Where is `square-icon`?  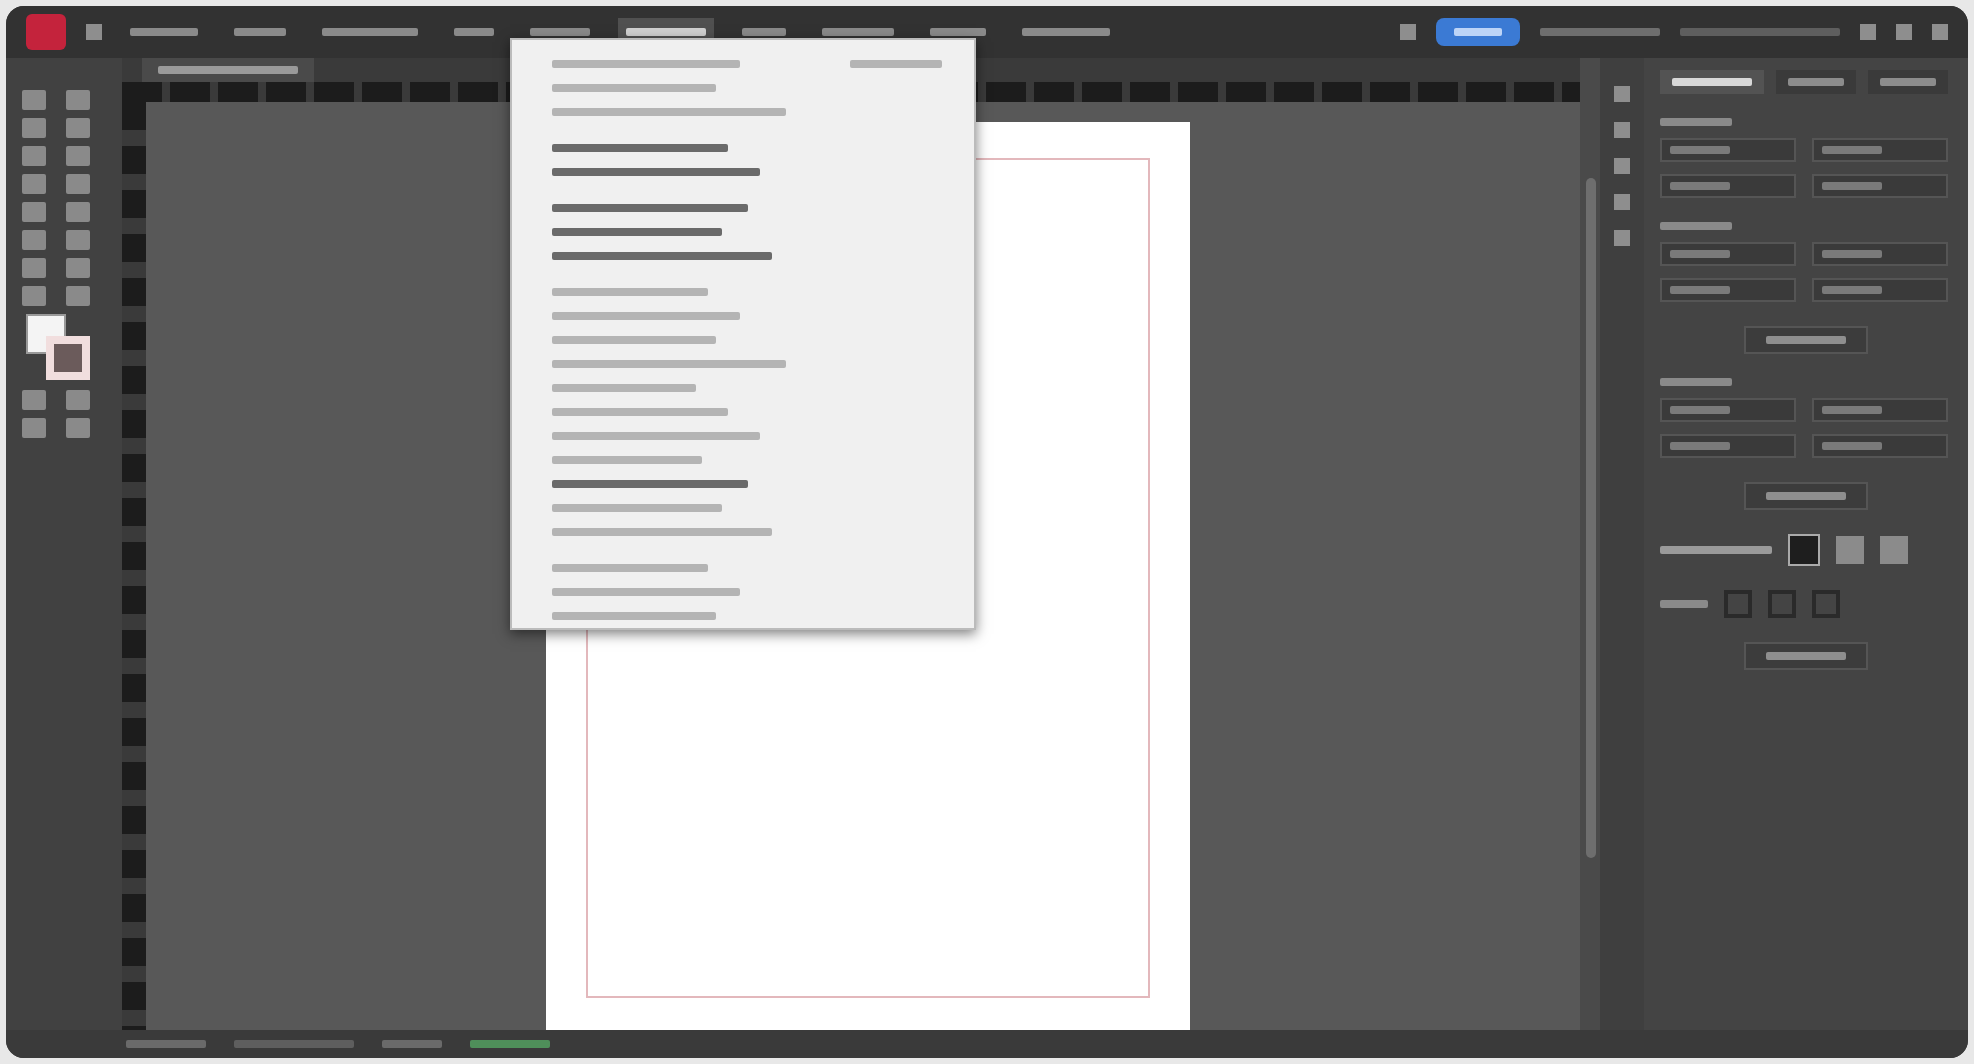 square-icon is located at coordinates (1408, 32).